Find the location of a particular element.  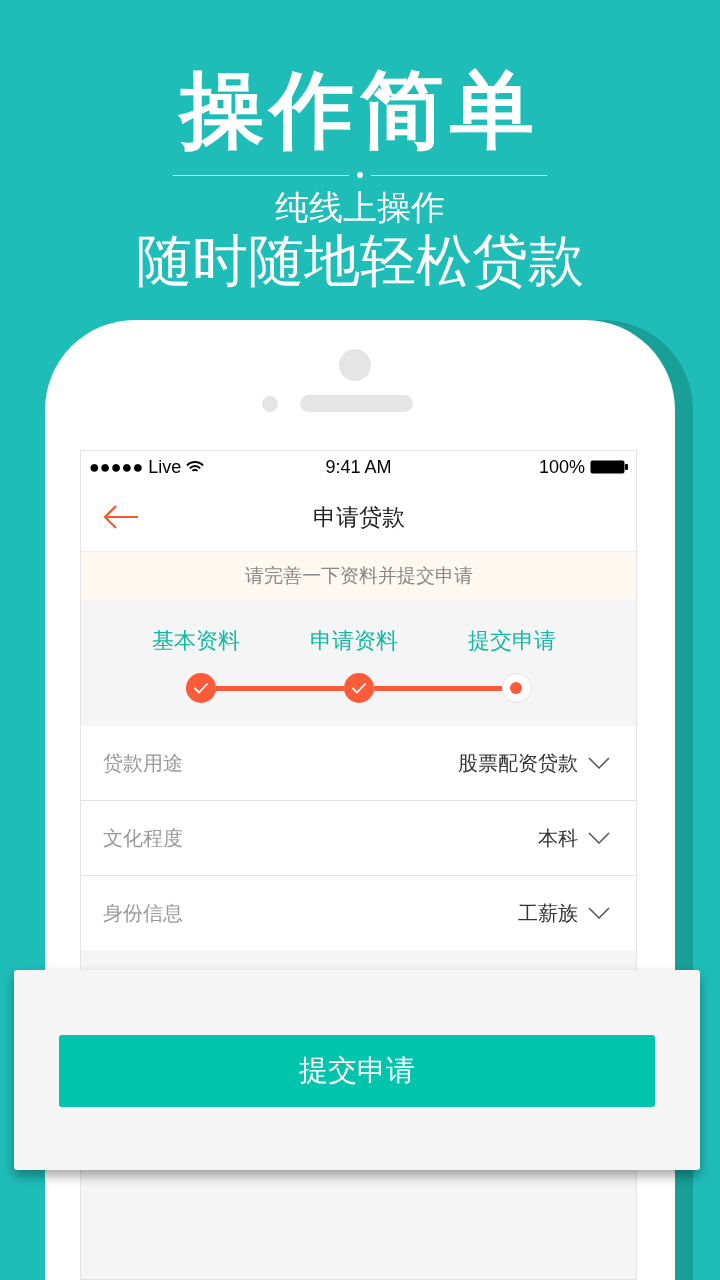

camera-icon is located at coordinates (355, 365).